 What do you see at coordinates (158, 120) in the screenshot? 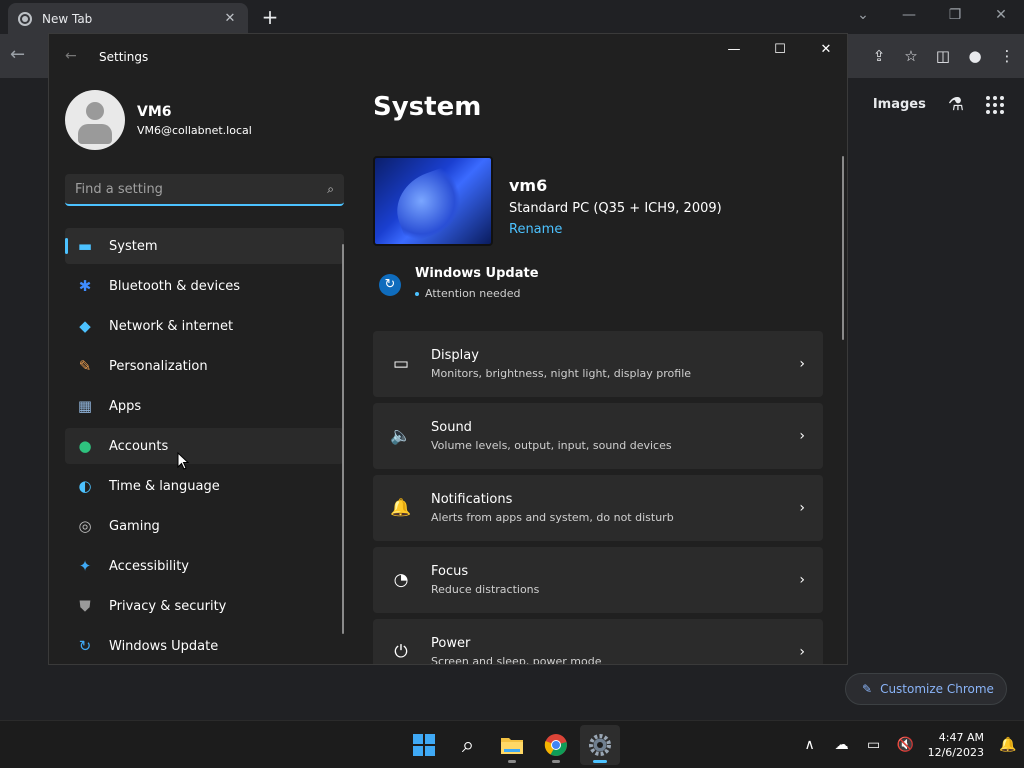
I see `user-profile: VM6 VM6@collabnet.local` at bounding box center [158, 120].